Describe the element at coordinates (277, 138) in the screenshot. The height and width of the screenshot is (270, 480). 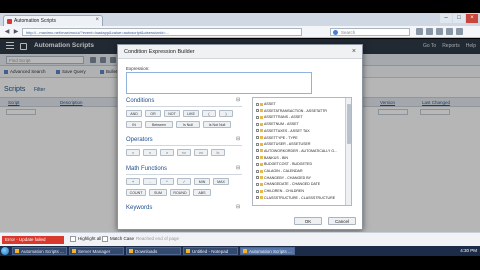
I see `tree-item: ASSETTYPE - TYPE` at that location.